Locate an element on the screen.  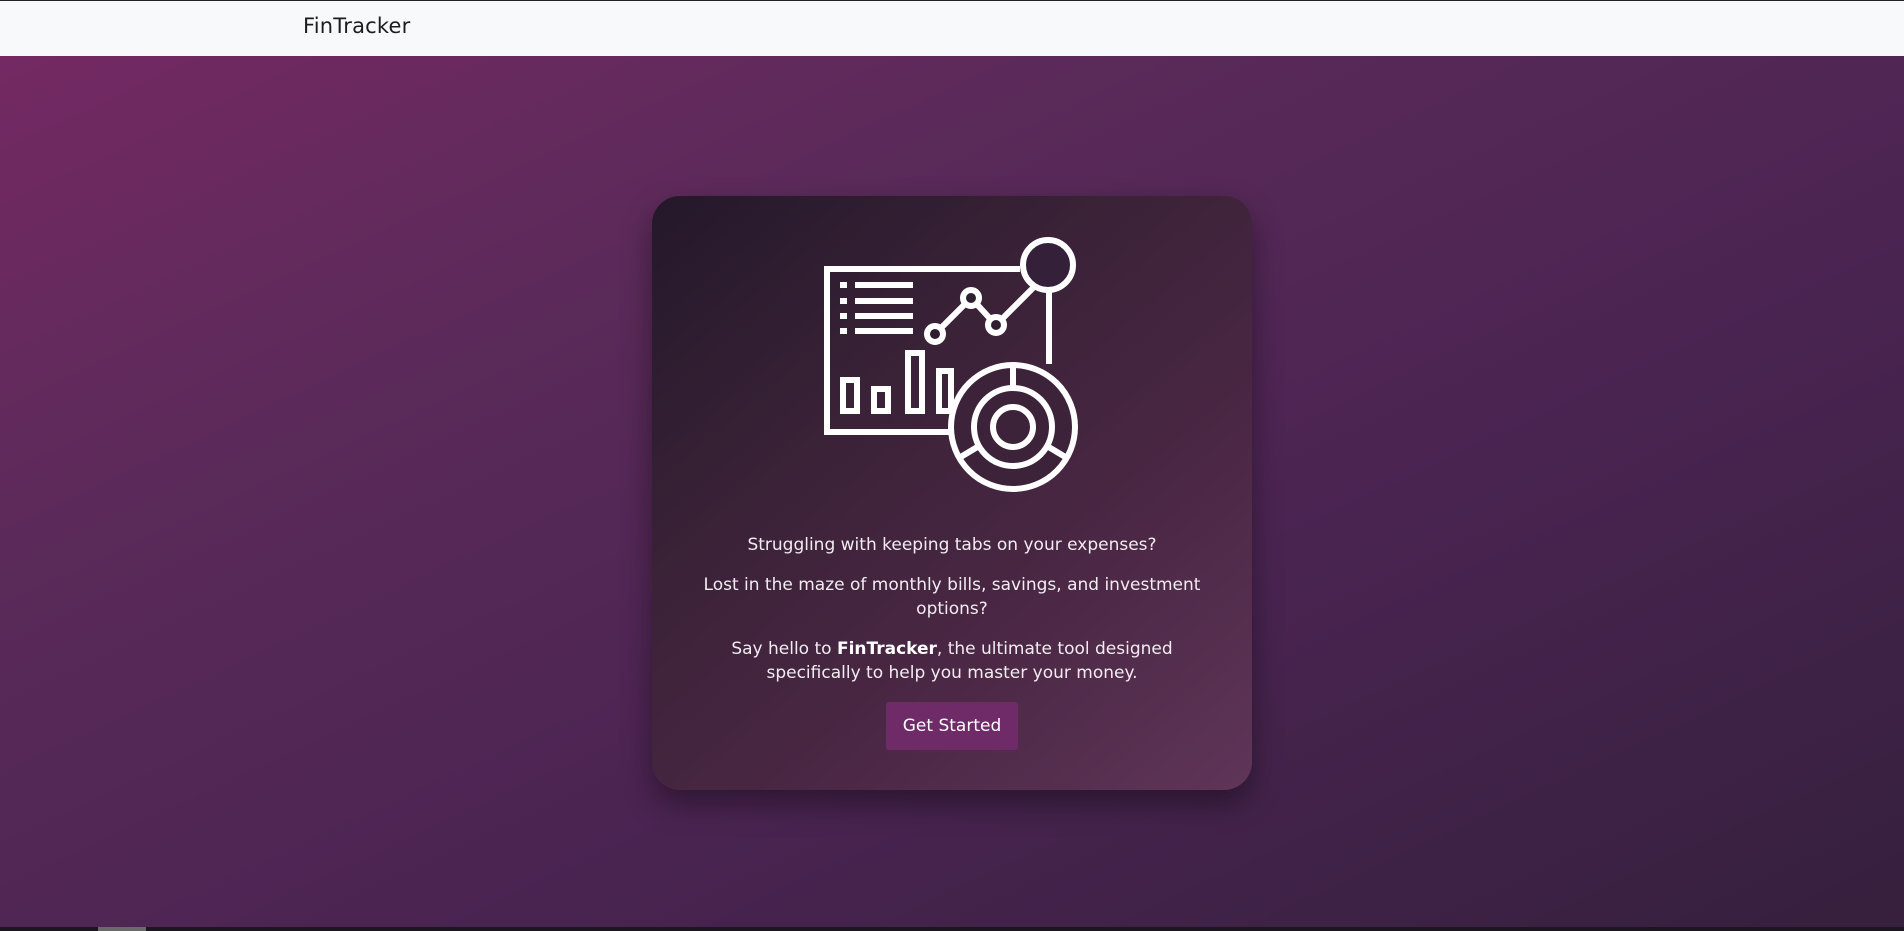
intro-pitch-brand: FinTracker is located at coordinates (886, 649).